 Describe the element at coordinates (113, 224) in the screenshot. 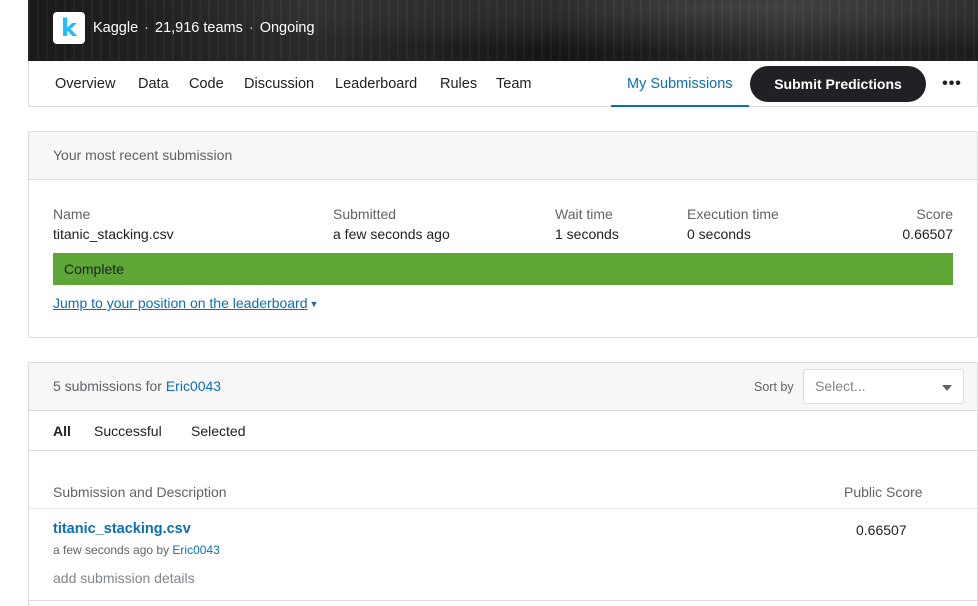

I see `submission-name-field: Name titanic_stacking.csv` at that location.